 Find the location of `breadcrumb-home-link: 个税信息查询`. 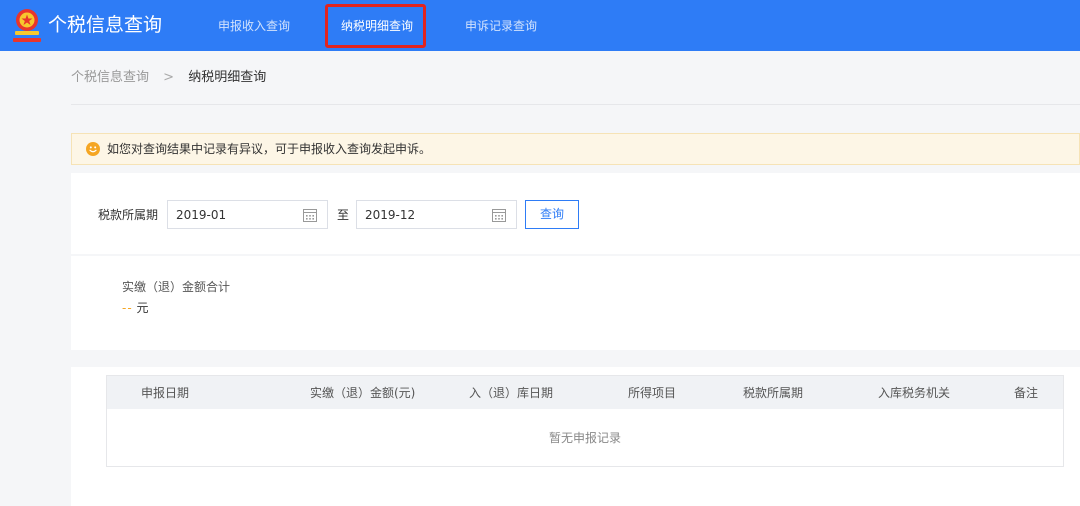

breadcrumb-home-link: 个税信息查询 is located at coordinates (110, 77).